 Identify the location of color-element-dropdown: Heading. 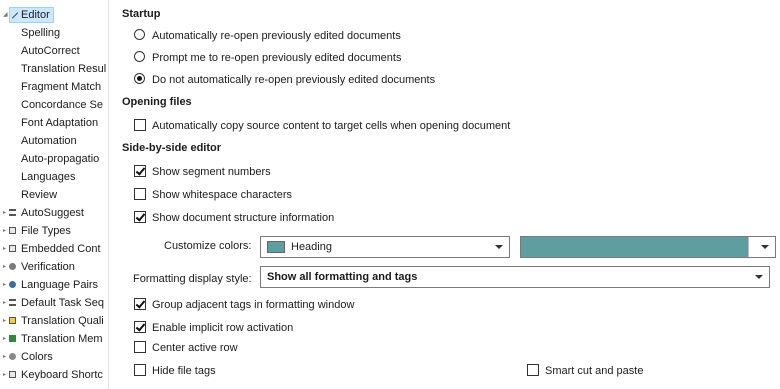
(385, 247).